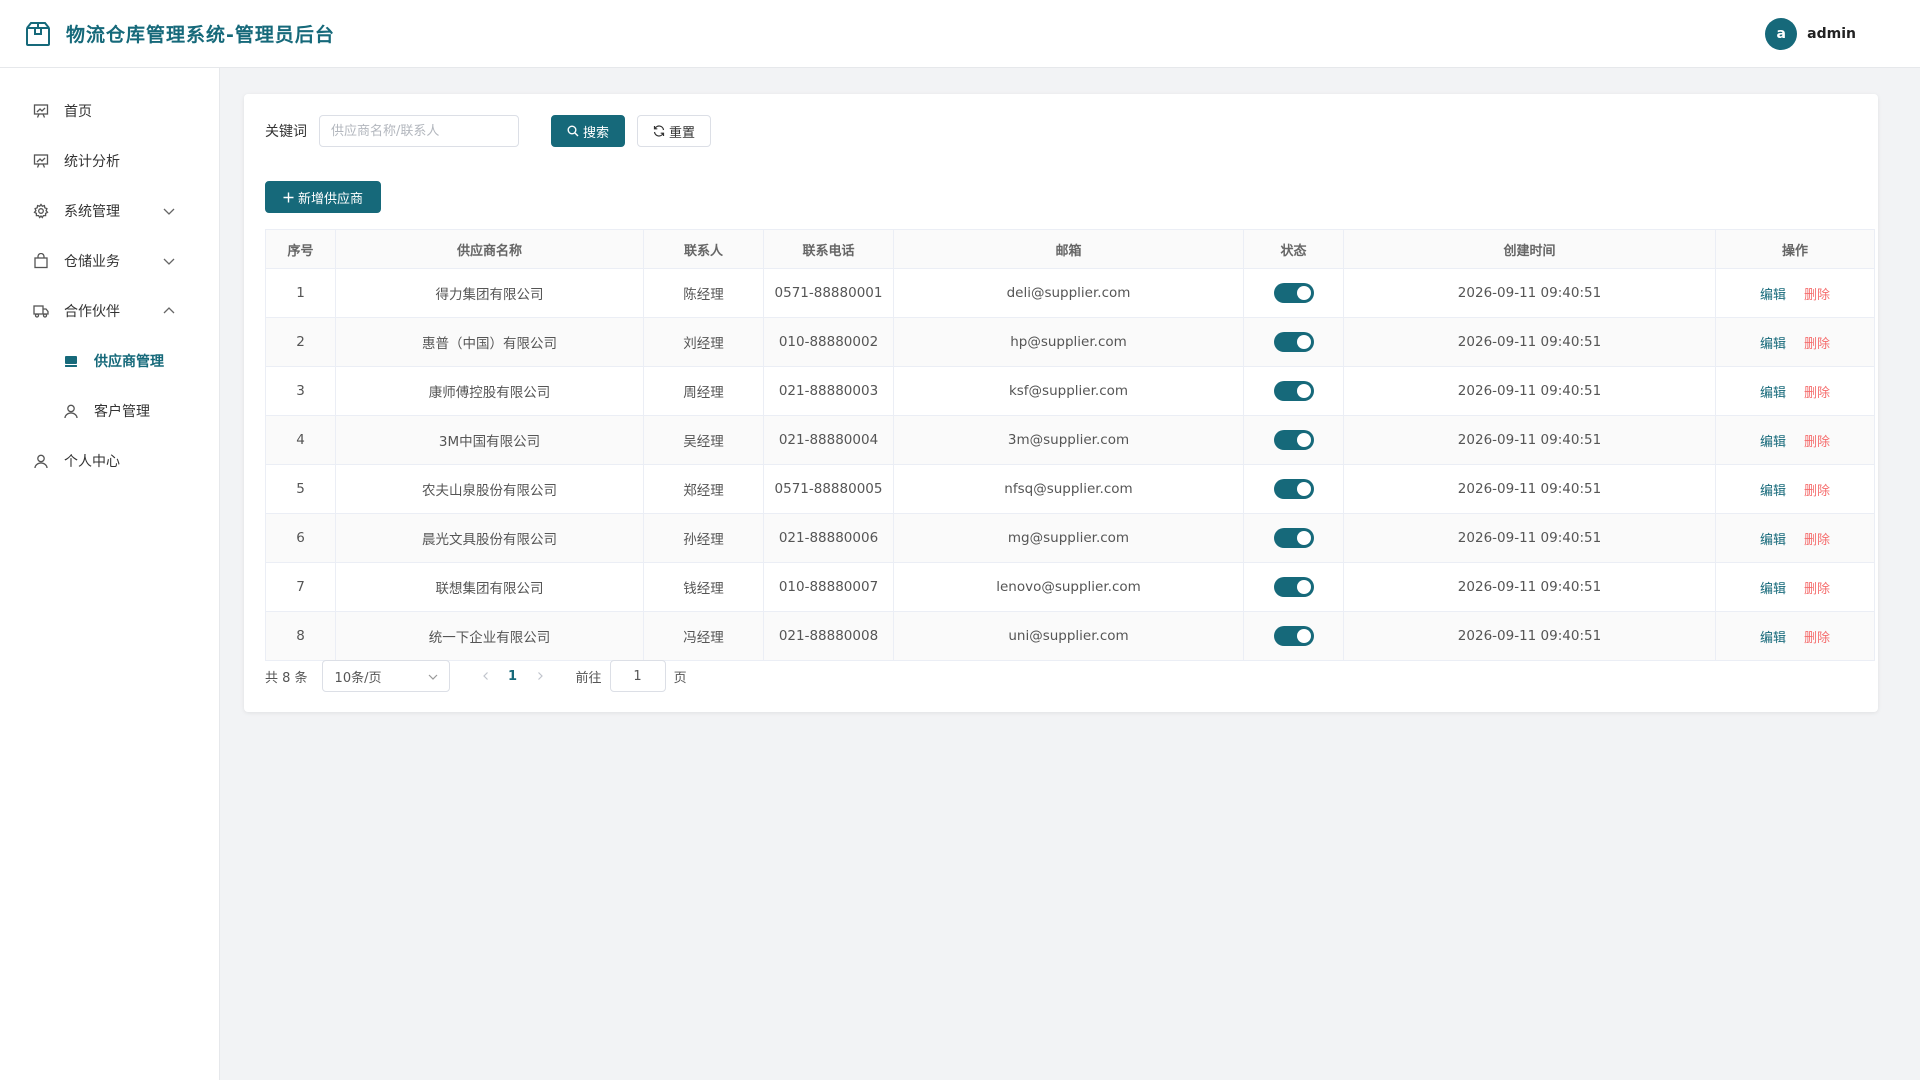 The height and width of the screenshot is (1080, 1920). I want to click on sidebar-item-home: 首页, so click(109, 111).